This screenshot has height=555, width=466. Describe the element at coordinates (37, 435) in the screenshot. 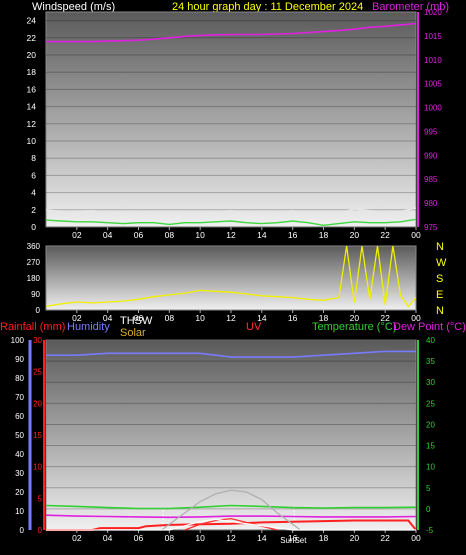

I see `rain-tick-label: 15` at that location.